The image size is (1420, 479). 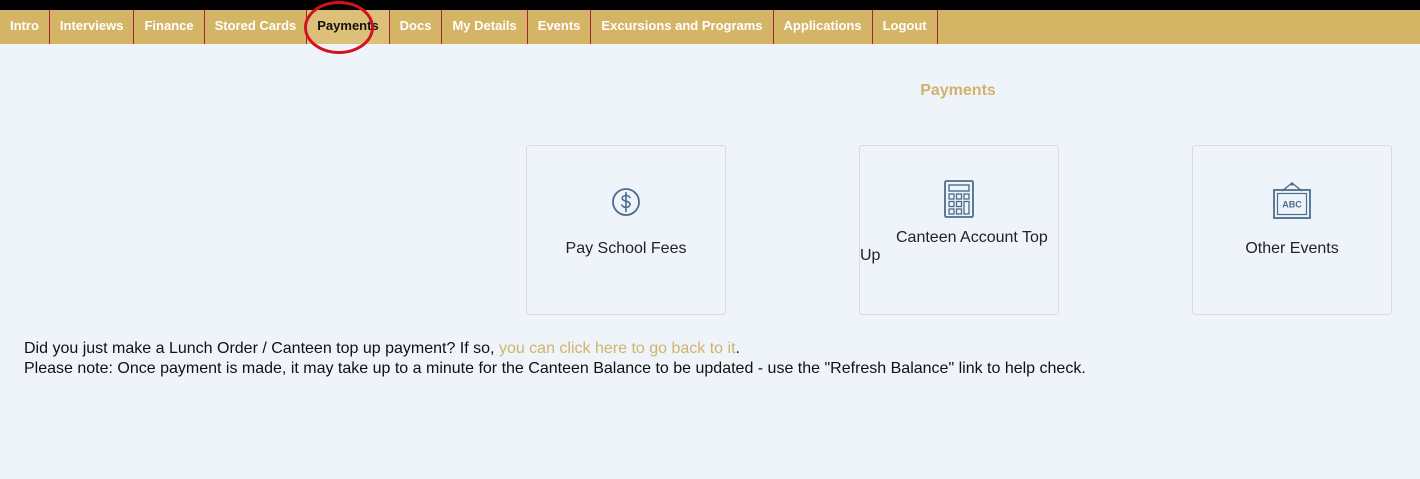 What do you see at coordinates (416, 27) in the screenshot?
I see `nav-item-docs: Docs` at bounding box center [416, 27].